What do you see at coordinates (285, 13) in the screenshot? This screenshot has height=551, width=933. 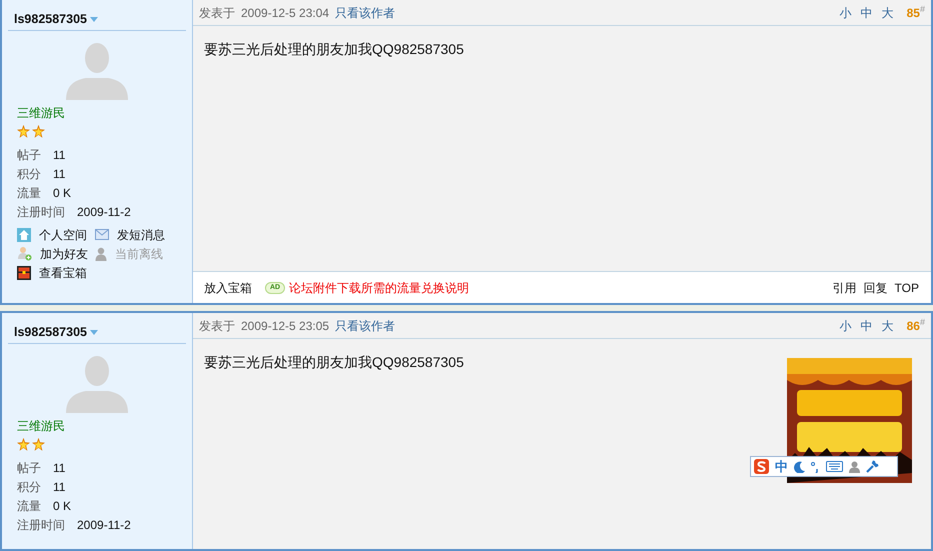 I see `post-time: 2009-12-5 23:04` at bounding box center [285, 13].